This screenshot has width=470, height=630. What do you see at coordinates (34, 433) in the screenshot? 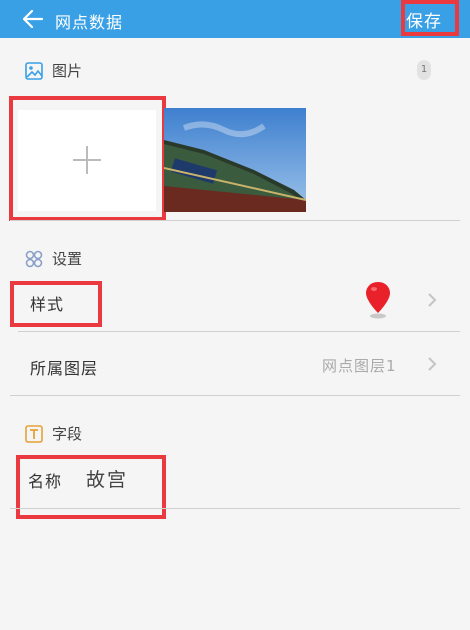
I see `text-field-icon` at bounding box center [34, 433].